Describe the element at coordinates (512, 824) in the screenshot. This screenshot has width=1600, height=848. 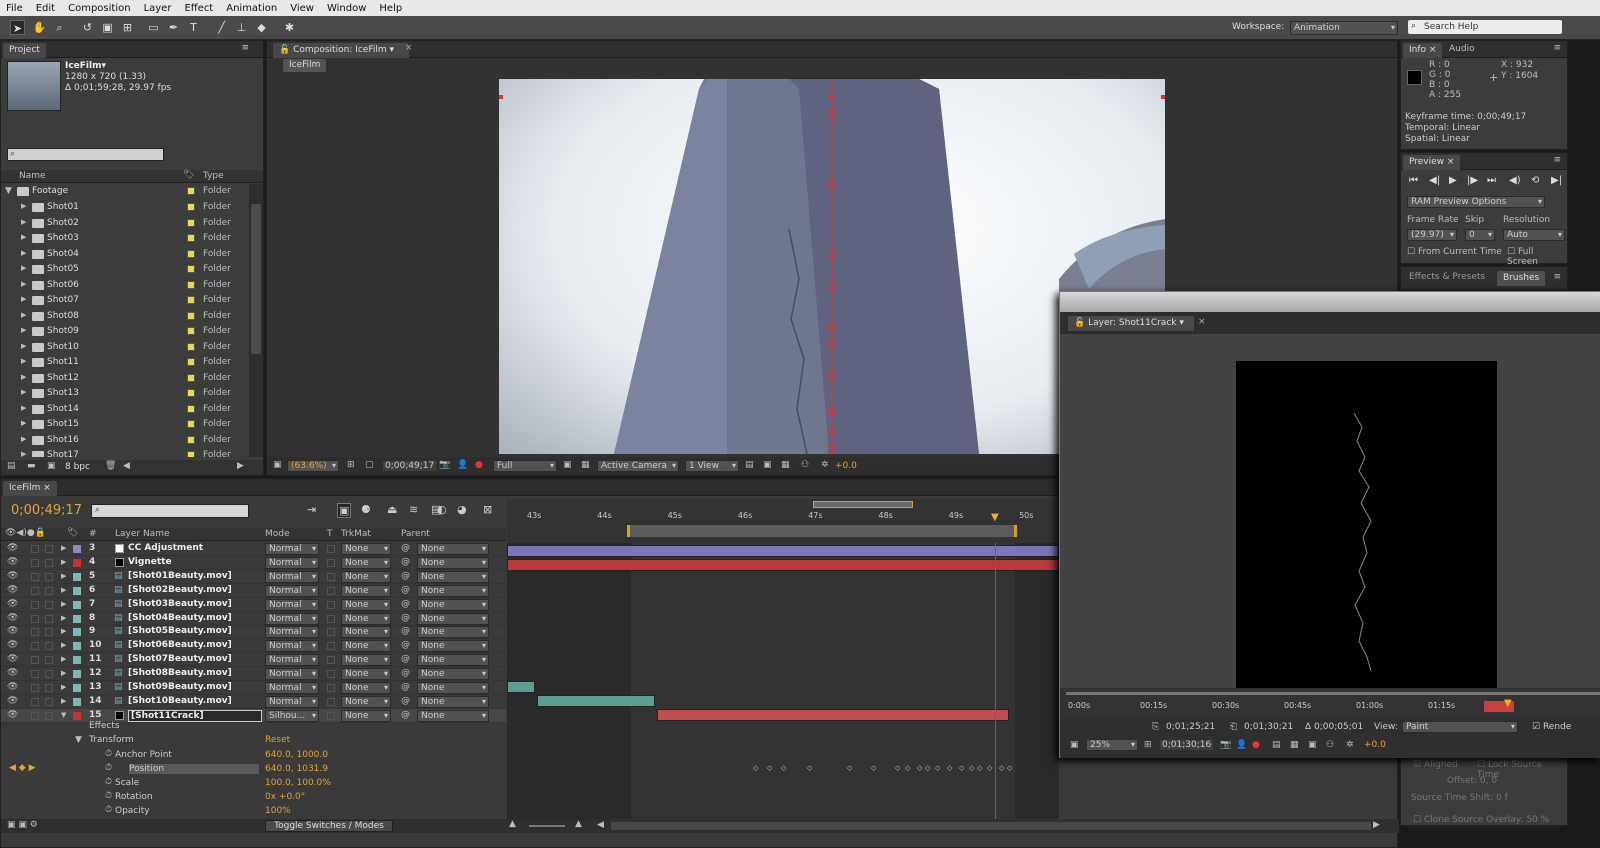
I see `zoom-out-icon: ▲` at that location.